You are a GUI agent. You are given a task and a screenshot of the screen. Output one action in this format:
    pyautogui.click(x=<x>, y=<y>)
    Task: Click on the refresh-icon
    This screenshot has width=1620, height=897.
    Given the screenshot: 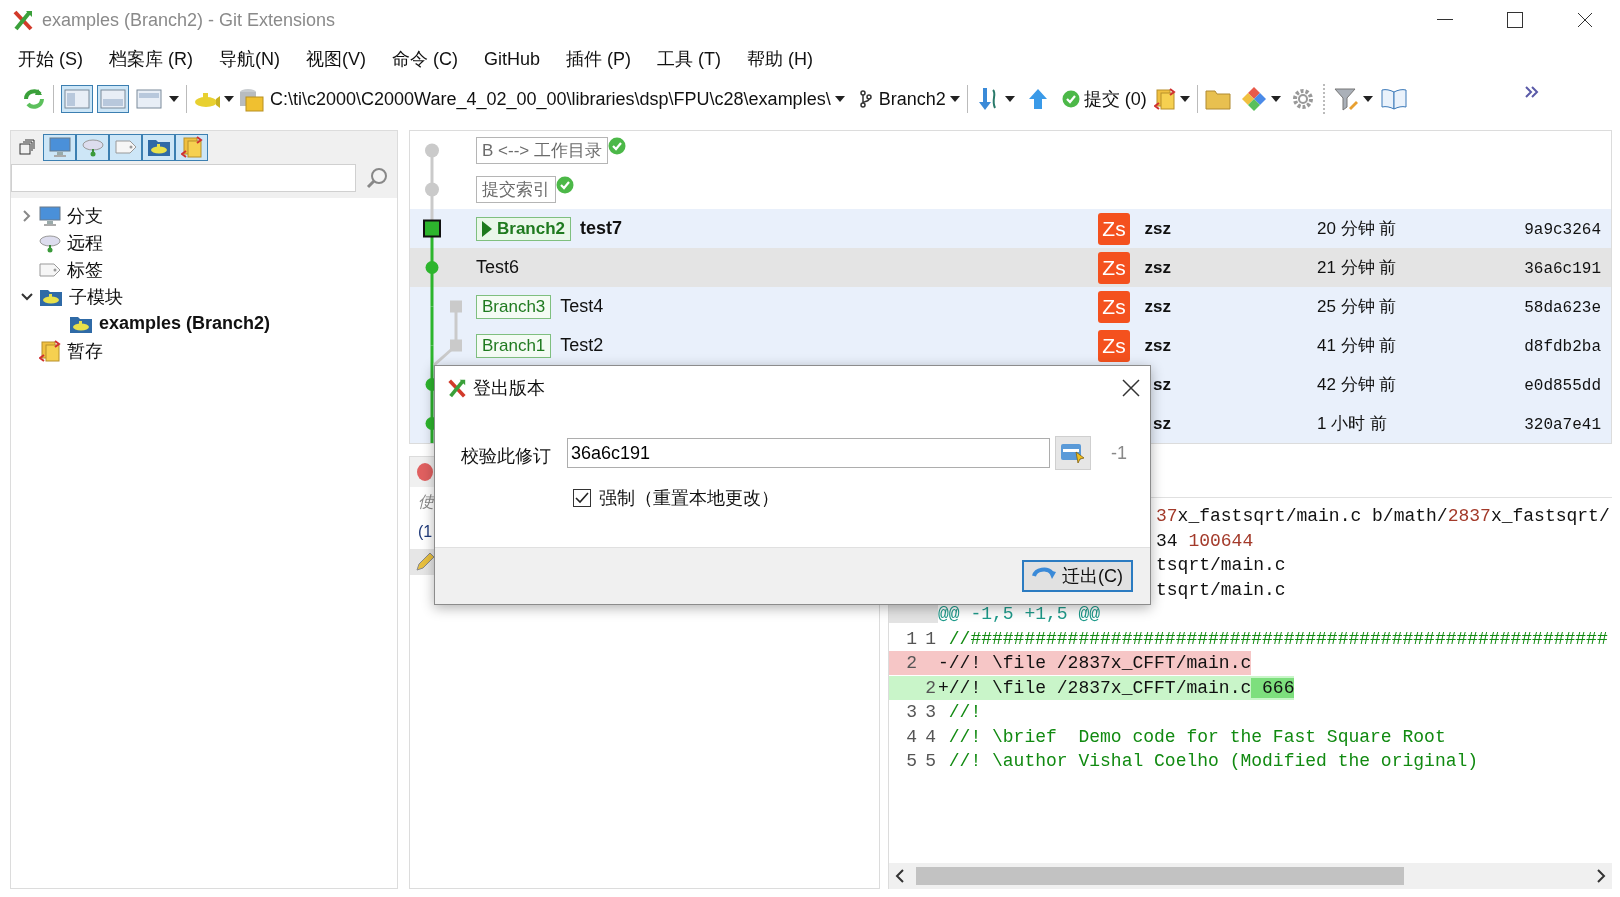 What is the action you would take?
    pyautogui.click(x=34, y=99)
    